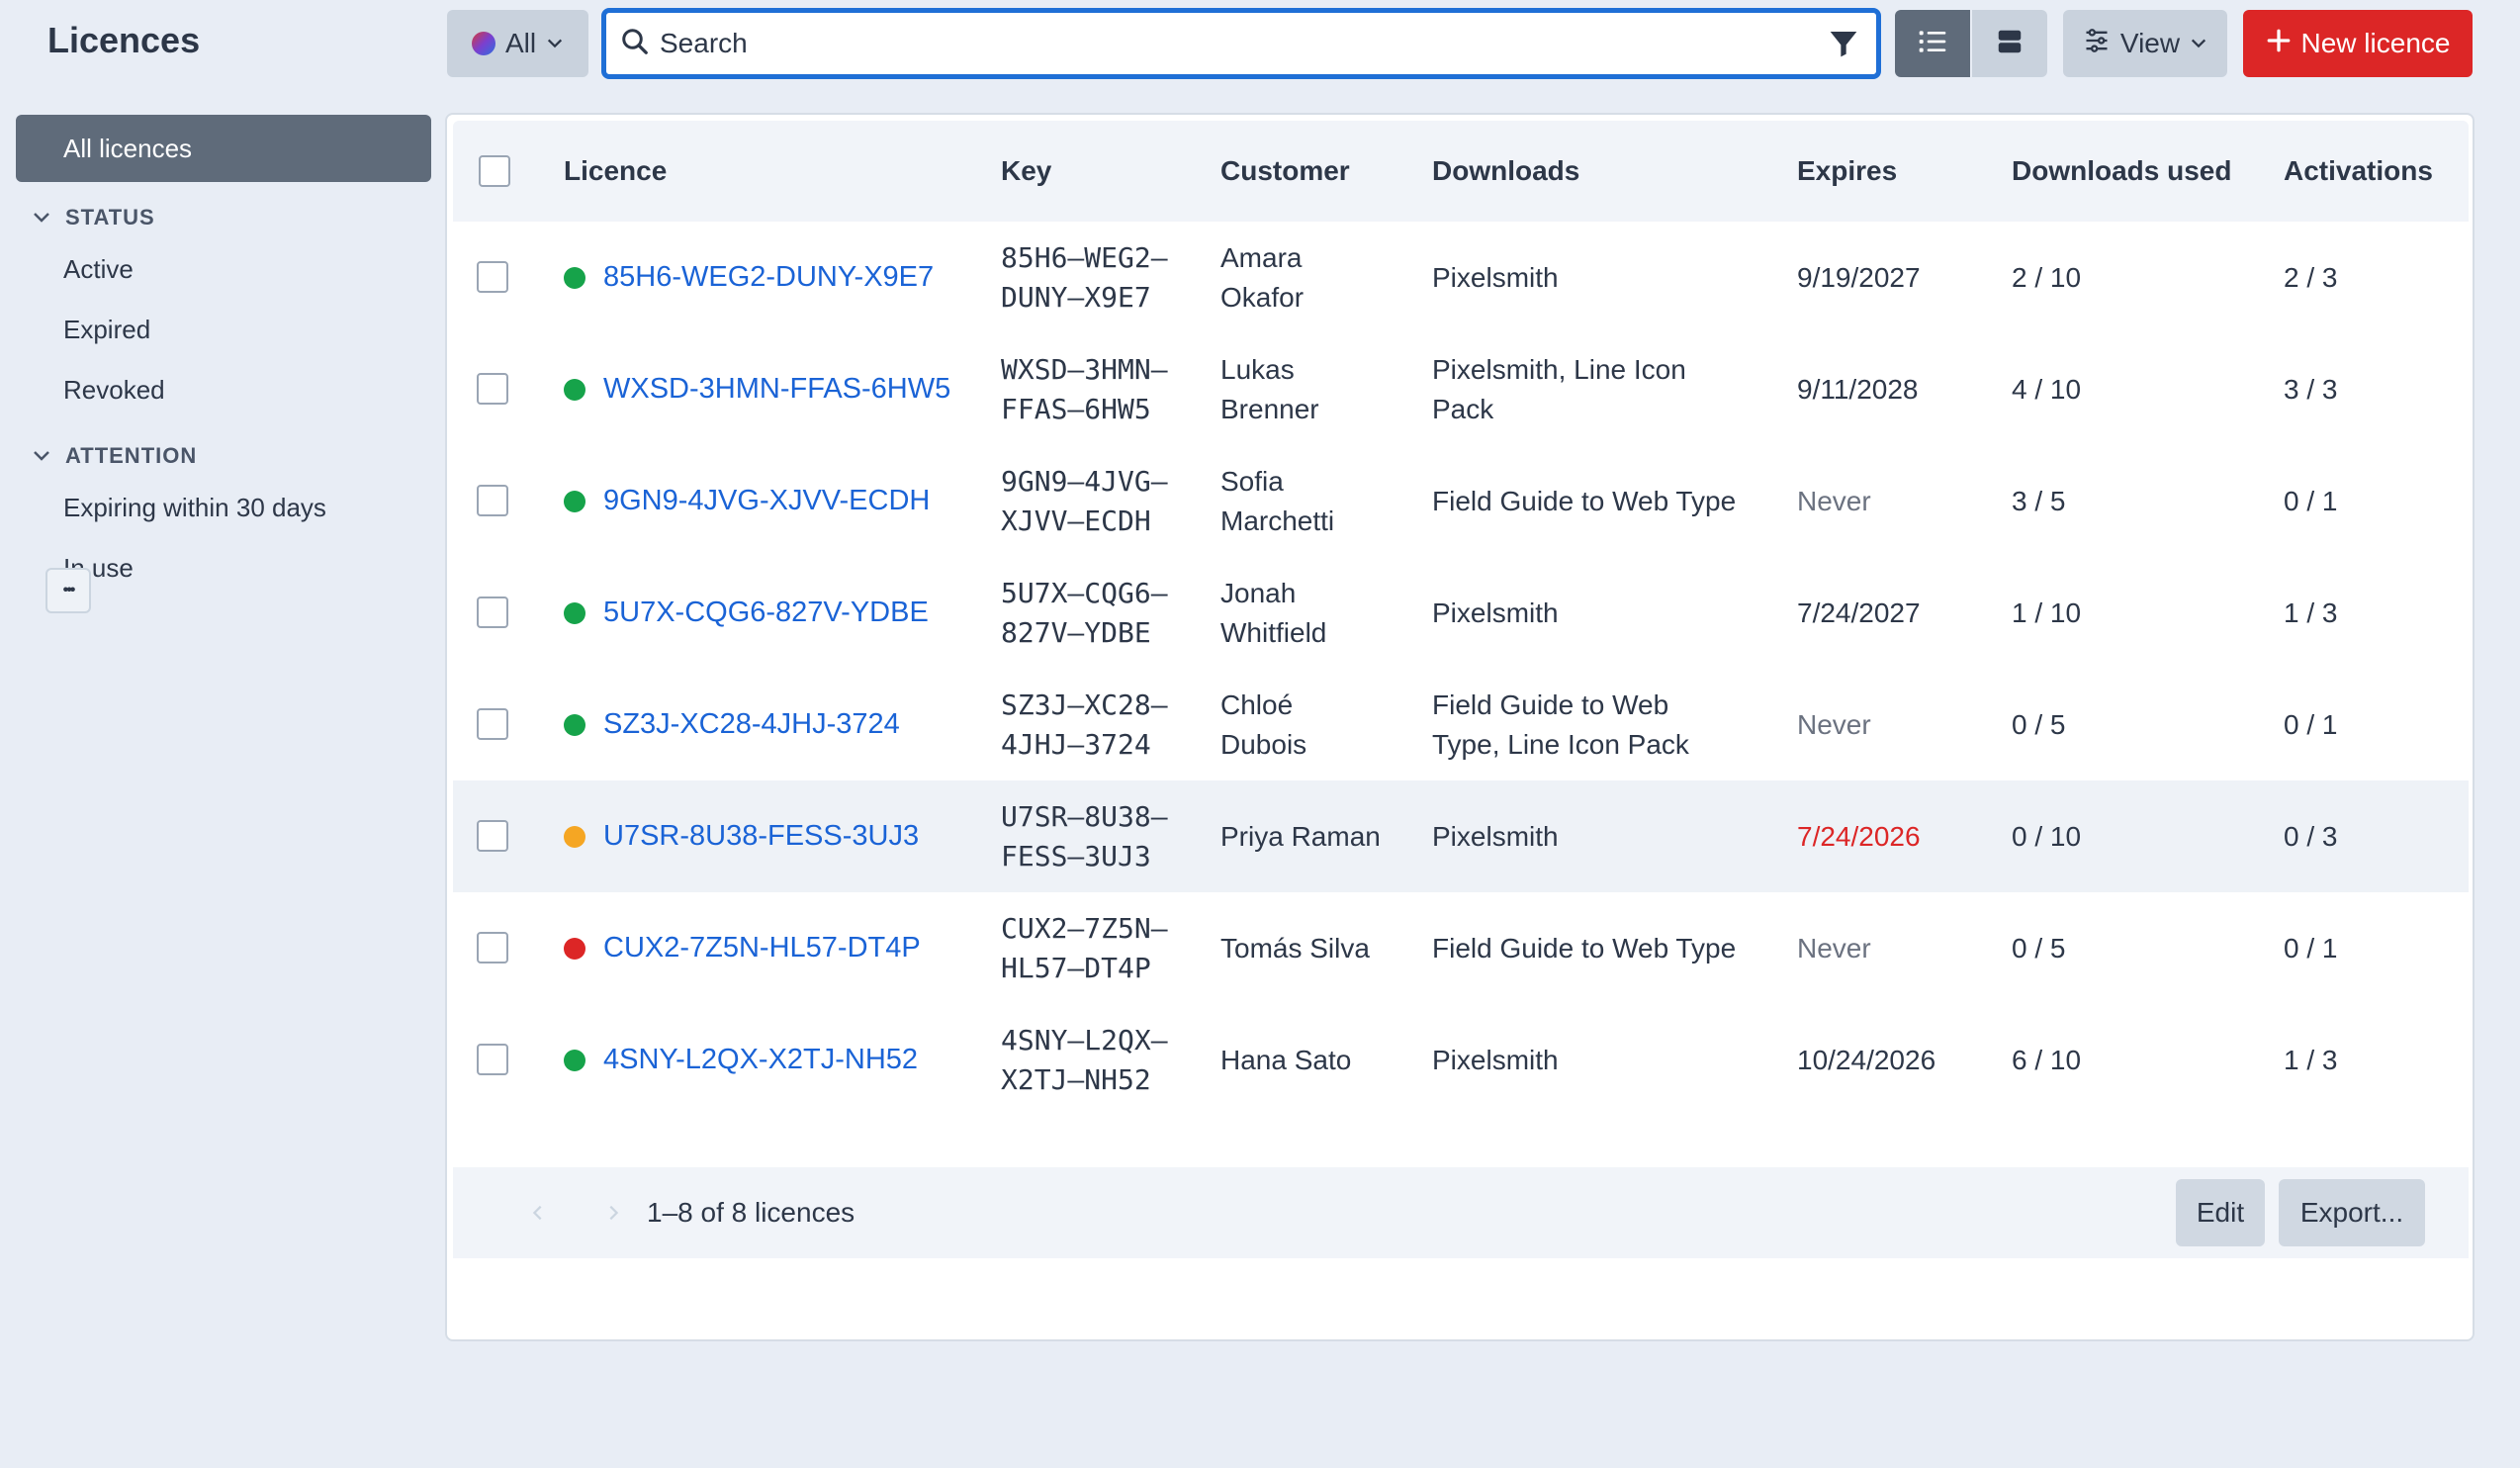  I want to click on search-input, so click(1242, 43).